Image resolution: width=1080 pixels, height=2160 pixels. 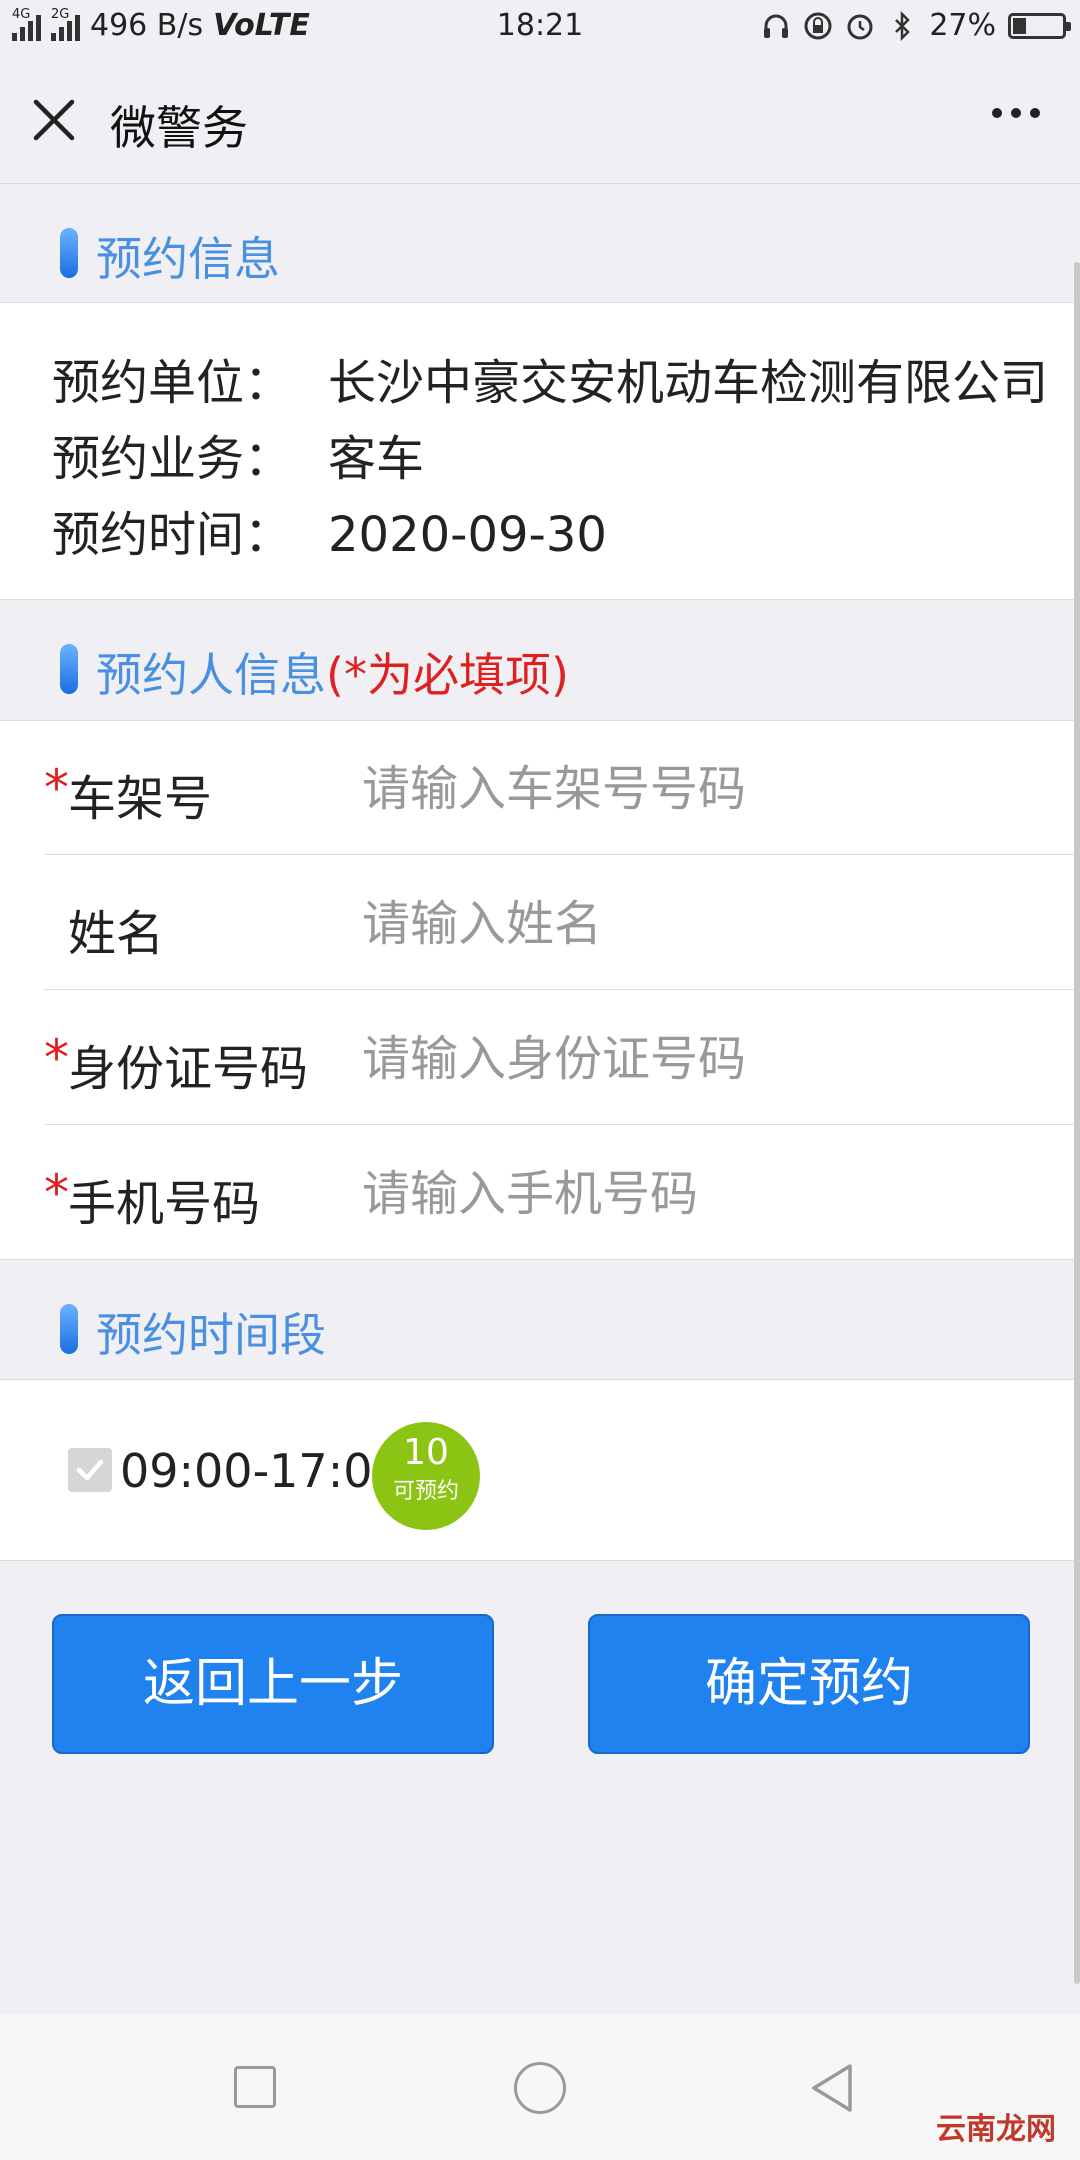 I want to click on id-number-input, so click(x=702, y=1059).